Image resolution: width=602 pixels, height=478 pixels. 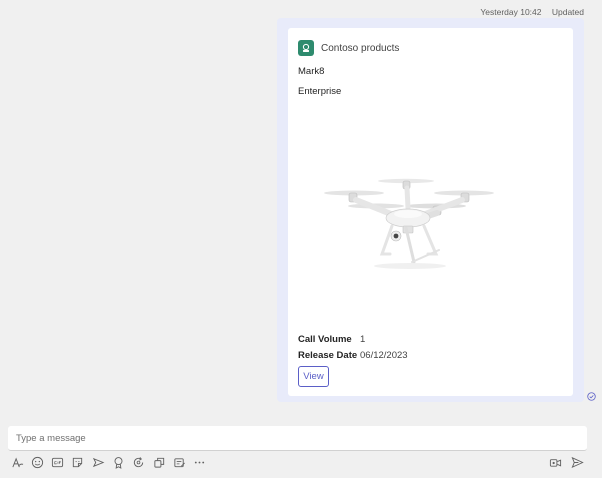 I want to click on format-icon, so click(x=17, y=462).